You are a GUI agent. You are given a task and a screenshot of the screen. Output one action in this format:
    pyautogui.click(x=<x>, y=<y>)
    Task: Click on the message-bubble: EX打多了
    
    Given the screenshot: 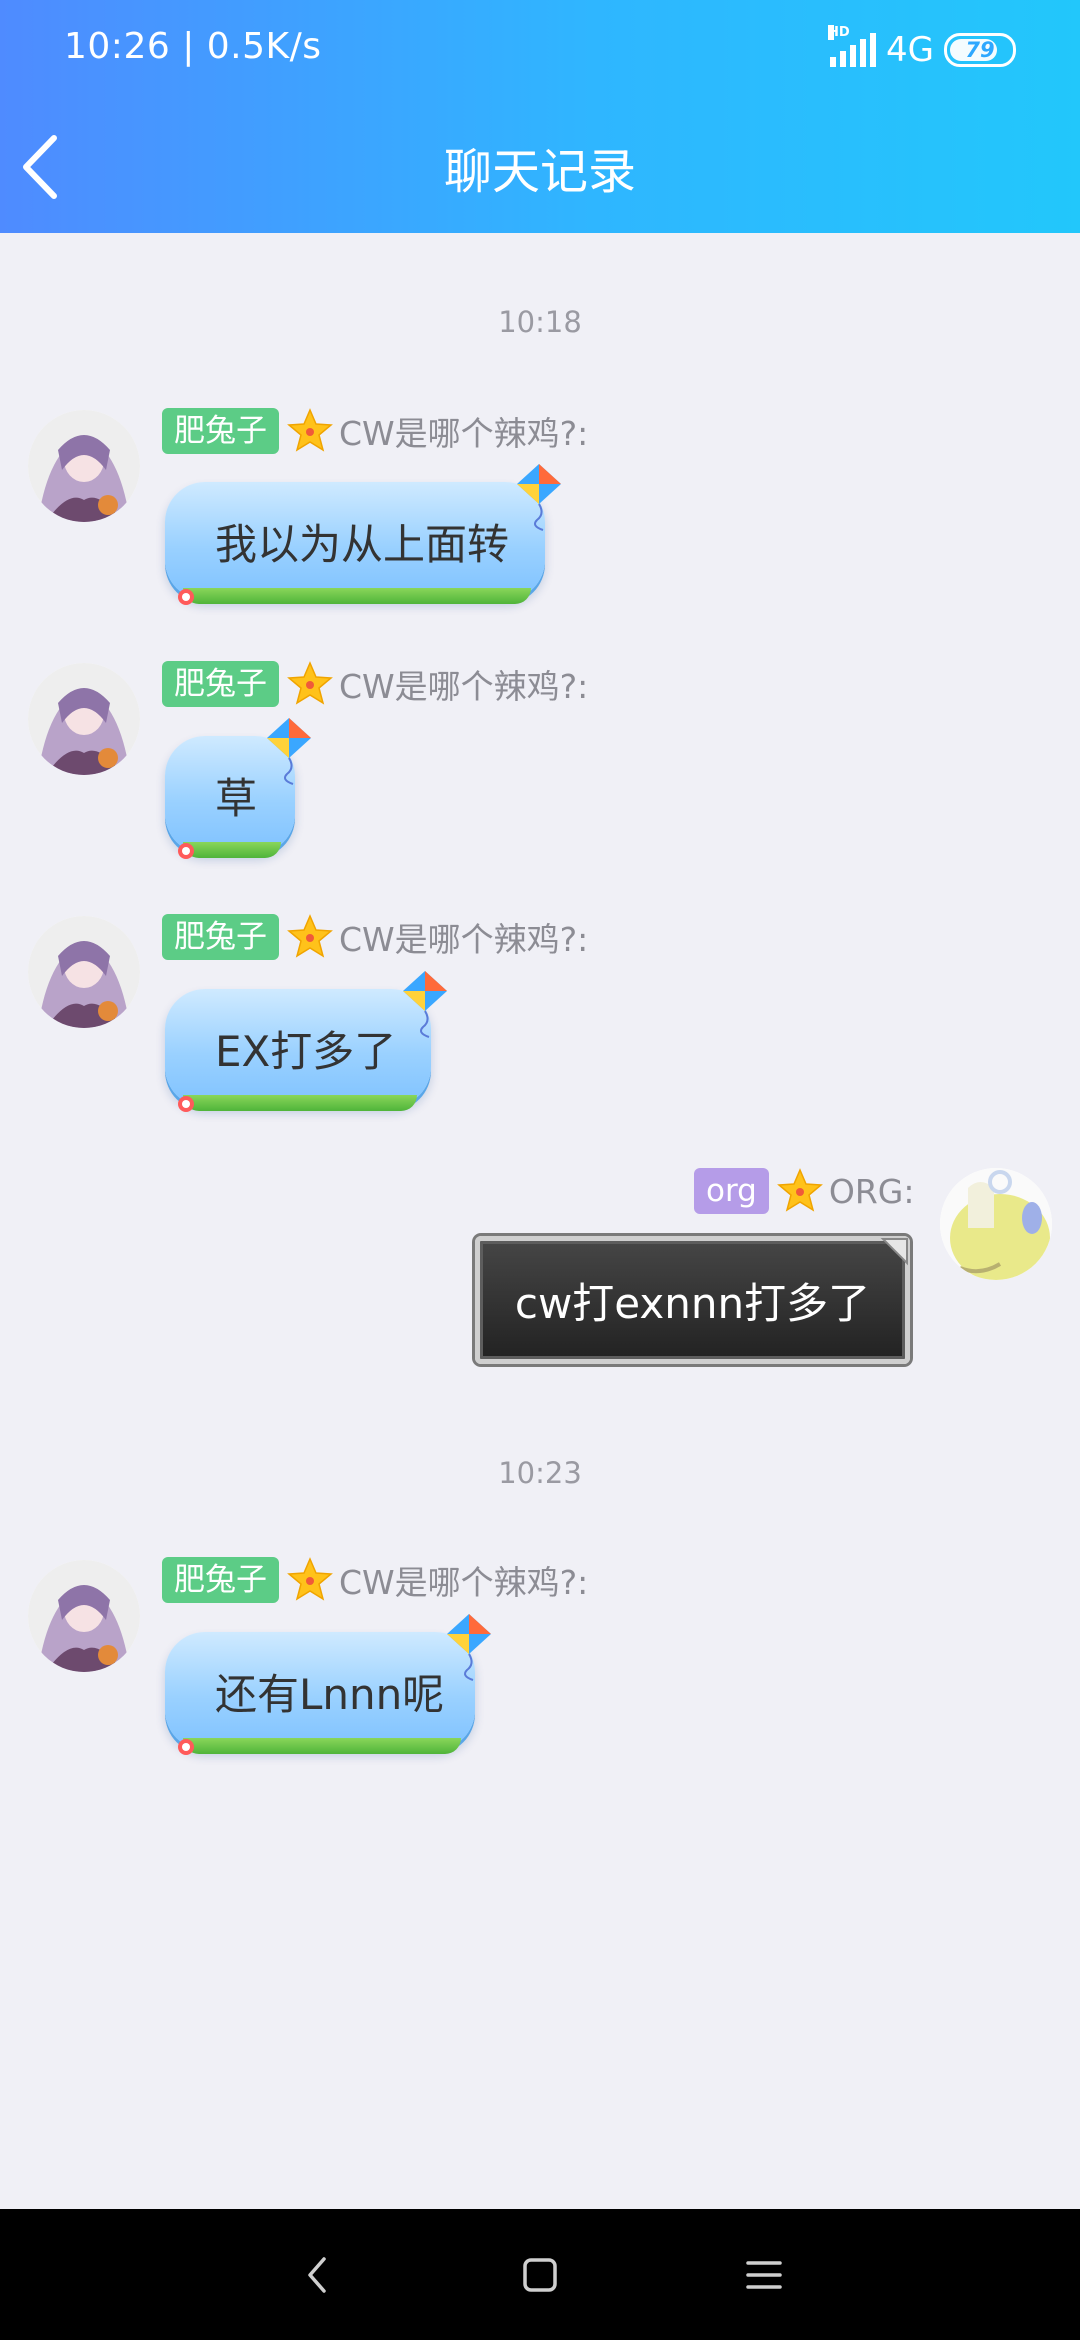 What is the action you would take?
    pyautogui.click(x=306, y=1041)
    